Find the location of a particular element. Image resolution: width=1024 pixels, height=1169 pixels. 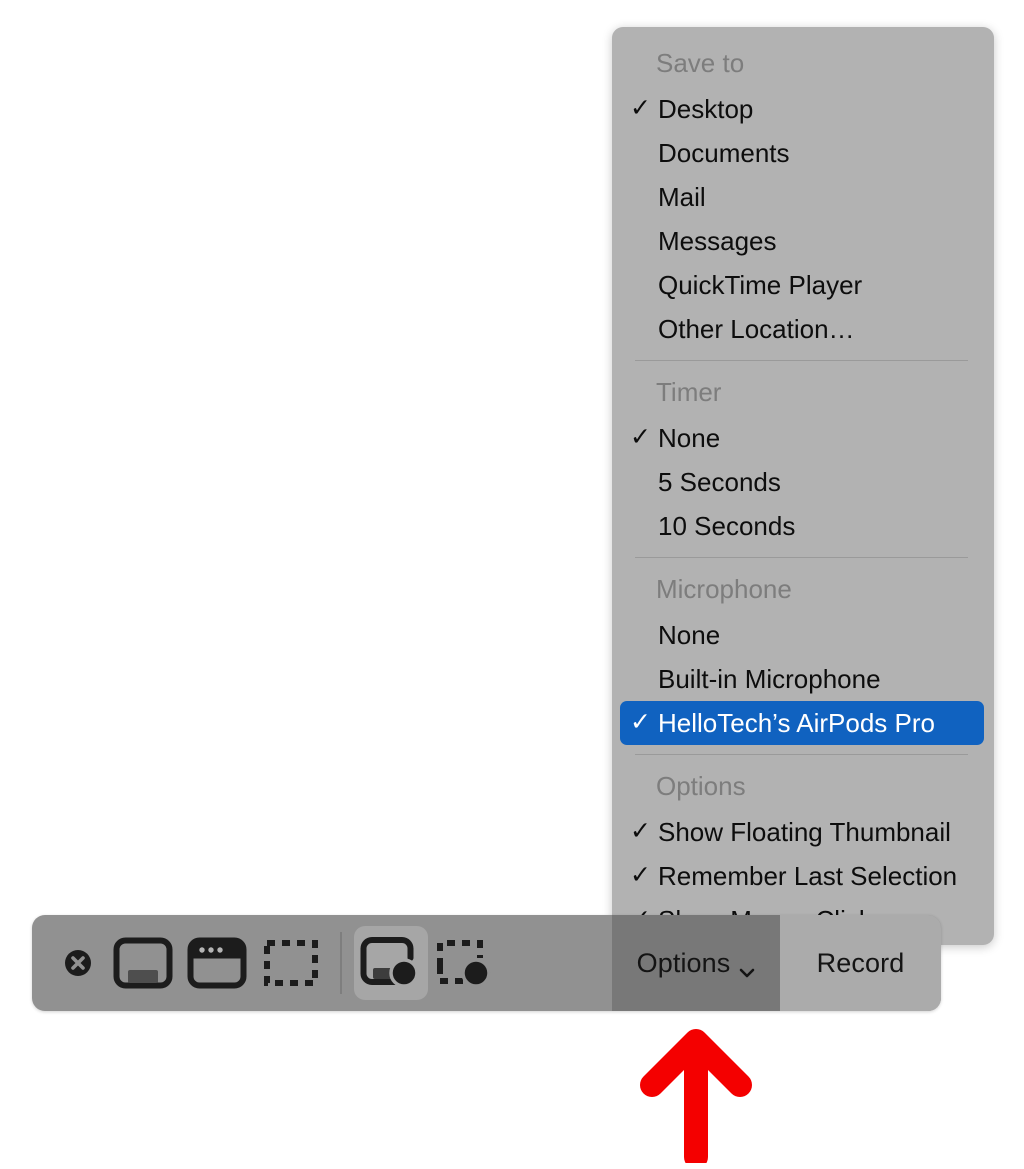

menu-item: ✓ HelloTech’s AirPods Pro is located at coordinates (802, 722).